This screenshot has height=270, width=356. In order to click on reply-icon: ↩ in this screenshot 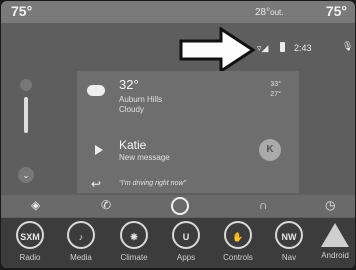, I will do `click(96, 184)`.